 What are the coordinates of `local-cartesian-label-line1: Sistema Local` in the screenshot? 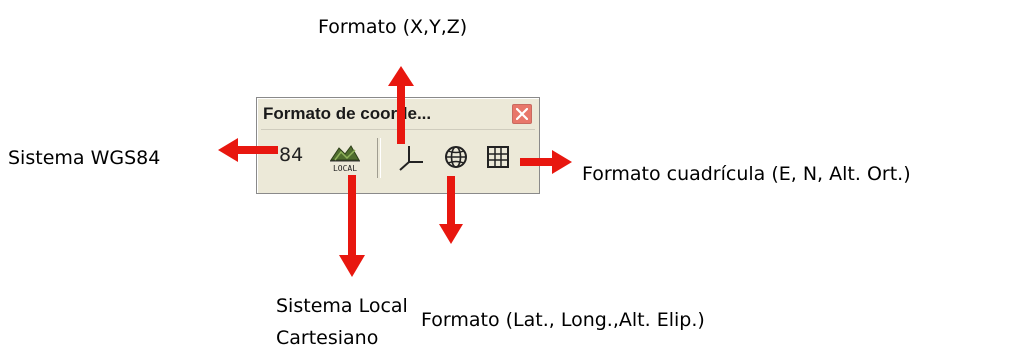 It's located at (342, 306).